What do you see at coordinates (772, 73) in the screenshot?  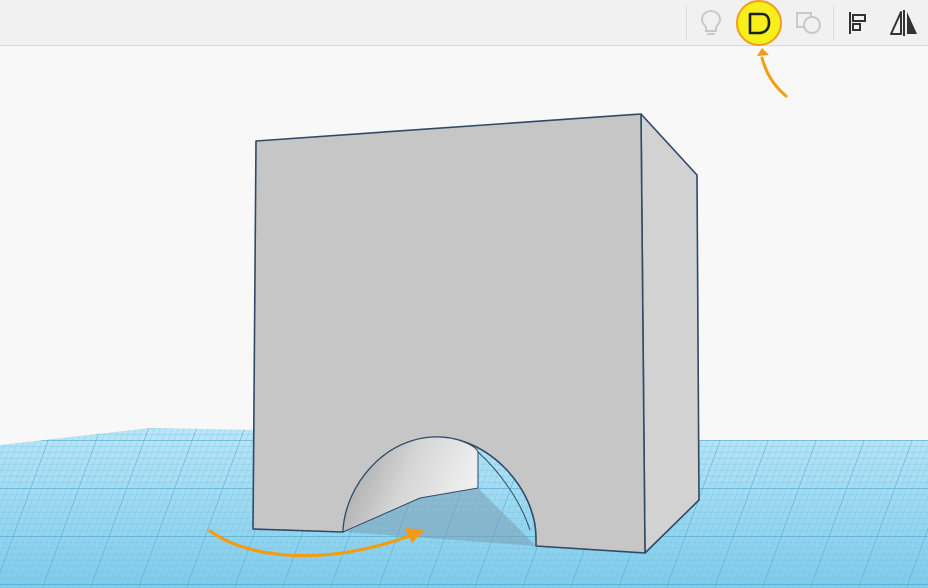 I see `annotation-arrow-group` at bounding box center [772, 73].